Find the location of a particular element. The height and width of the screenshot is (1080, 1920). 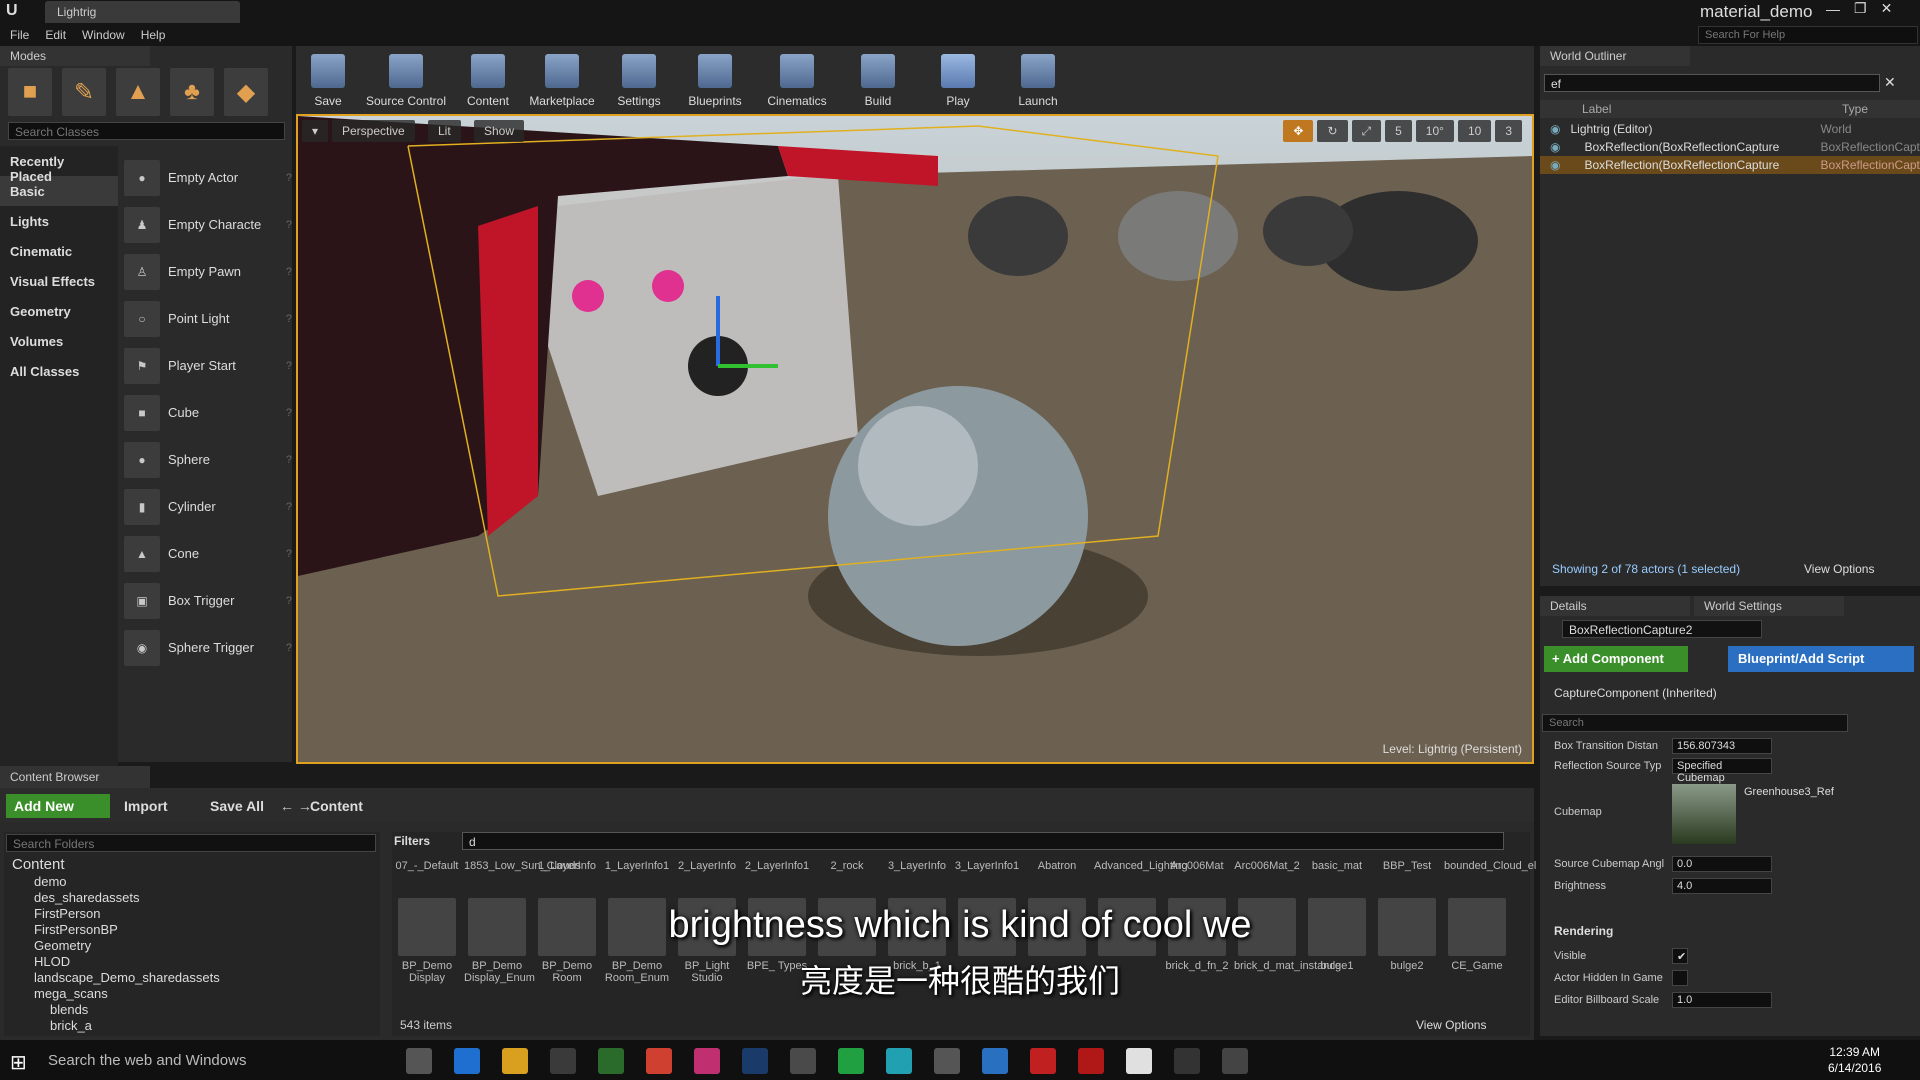

close-icon: ✕ is located at coordinates (1887, 8).